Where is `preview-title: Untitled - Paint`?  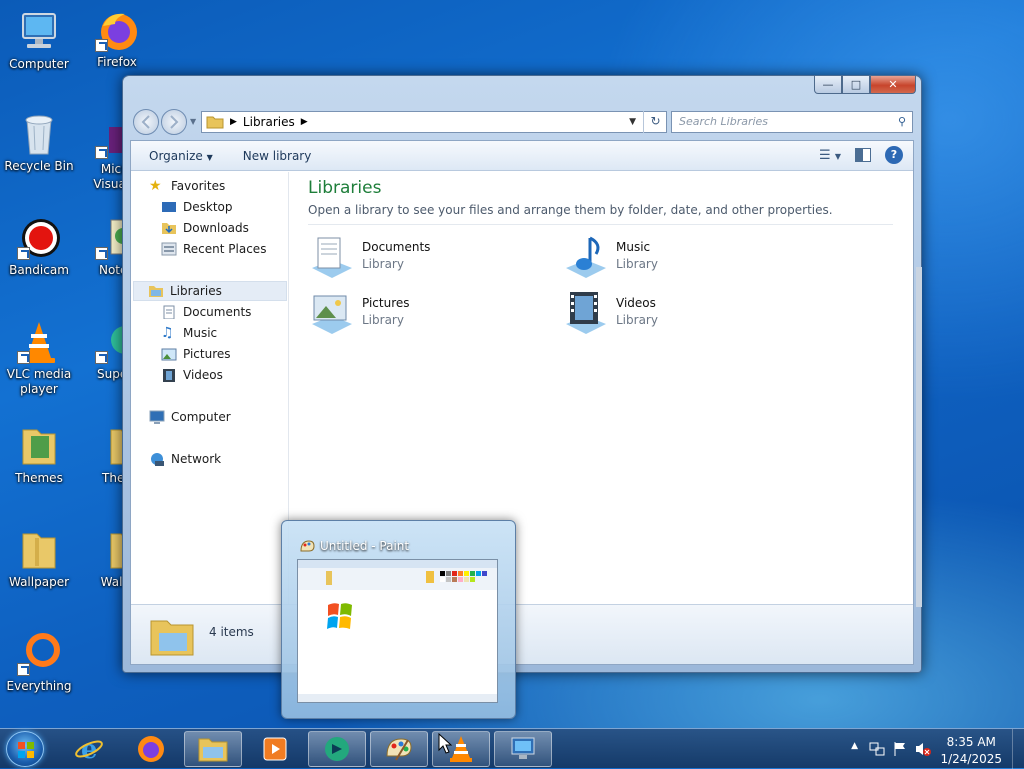 preview-title: Untitled - Paint is located at coordinates (365, 546).